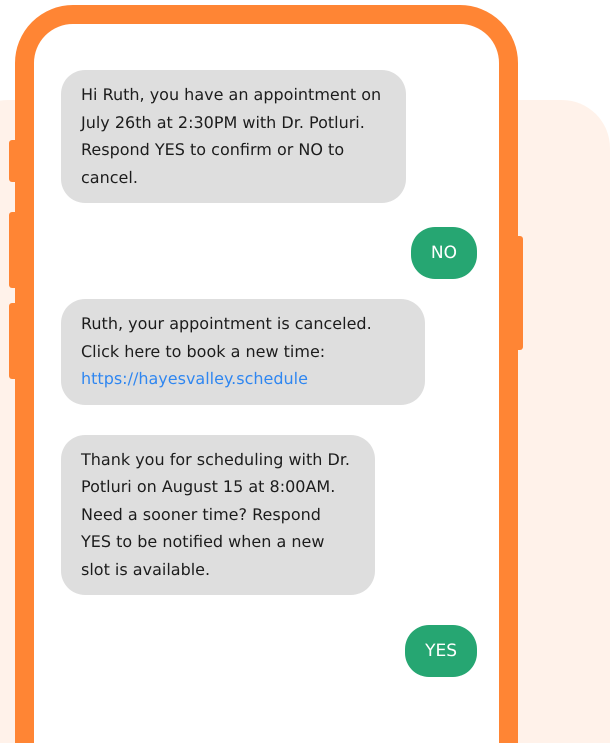 This screenshot has height=743, width=616. I want to click on incoming-message: Ruth, your appointment is canceled. Click here to book a new time: https://hayesvalley.schedule, so click(243, 351).